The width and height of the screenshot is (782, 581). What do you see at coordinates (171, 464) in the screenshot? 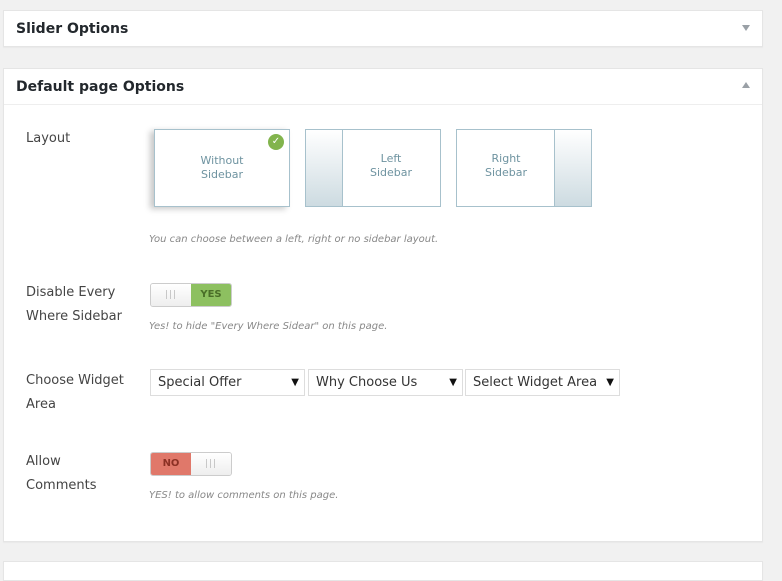
I see `toggle-state-no: NO` at bounding box center [171, 464].